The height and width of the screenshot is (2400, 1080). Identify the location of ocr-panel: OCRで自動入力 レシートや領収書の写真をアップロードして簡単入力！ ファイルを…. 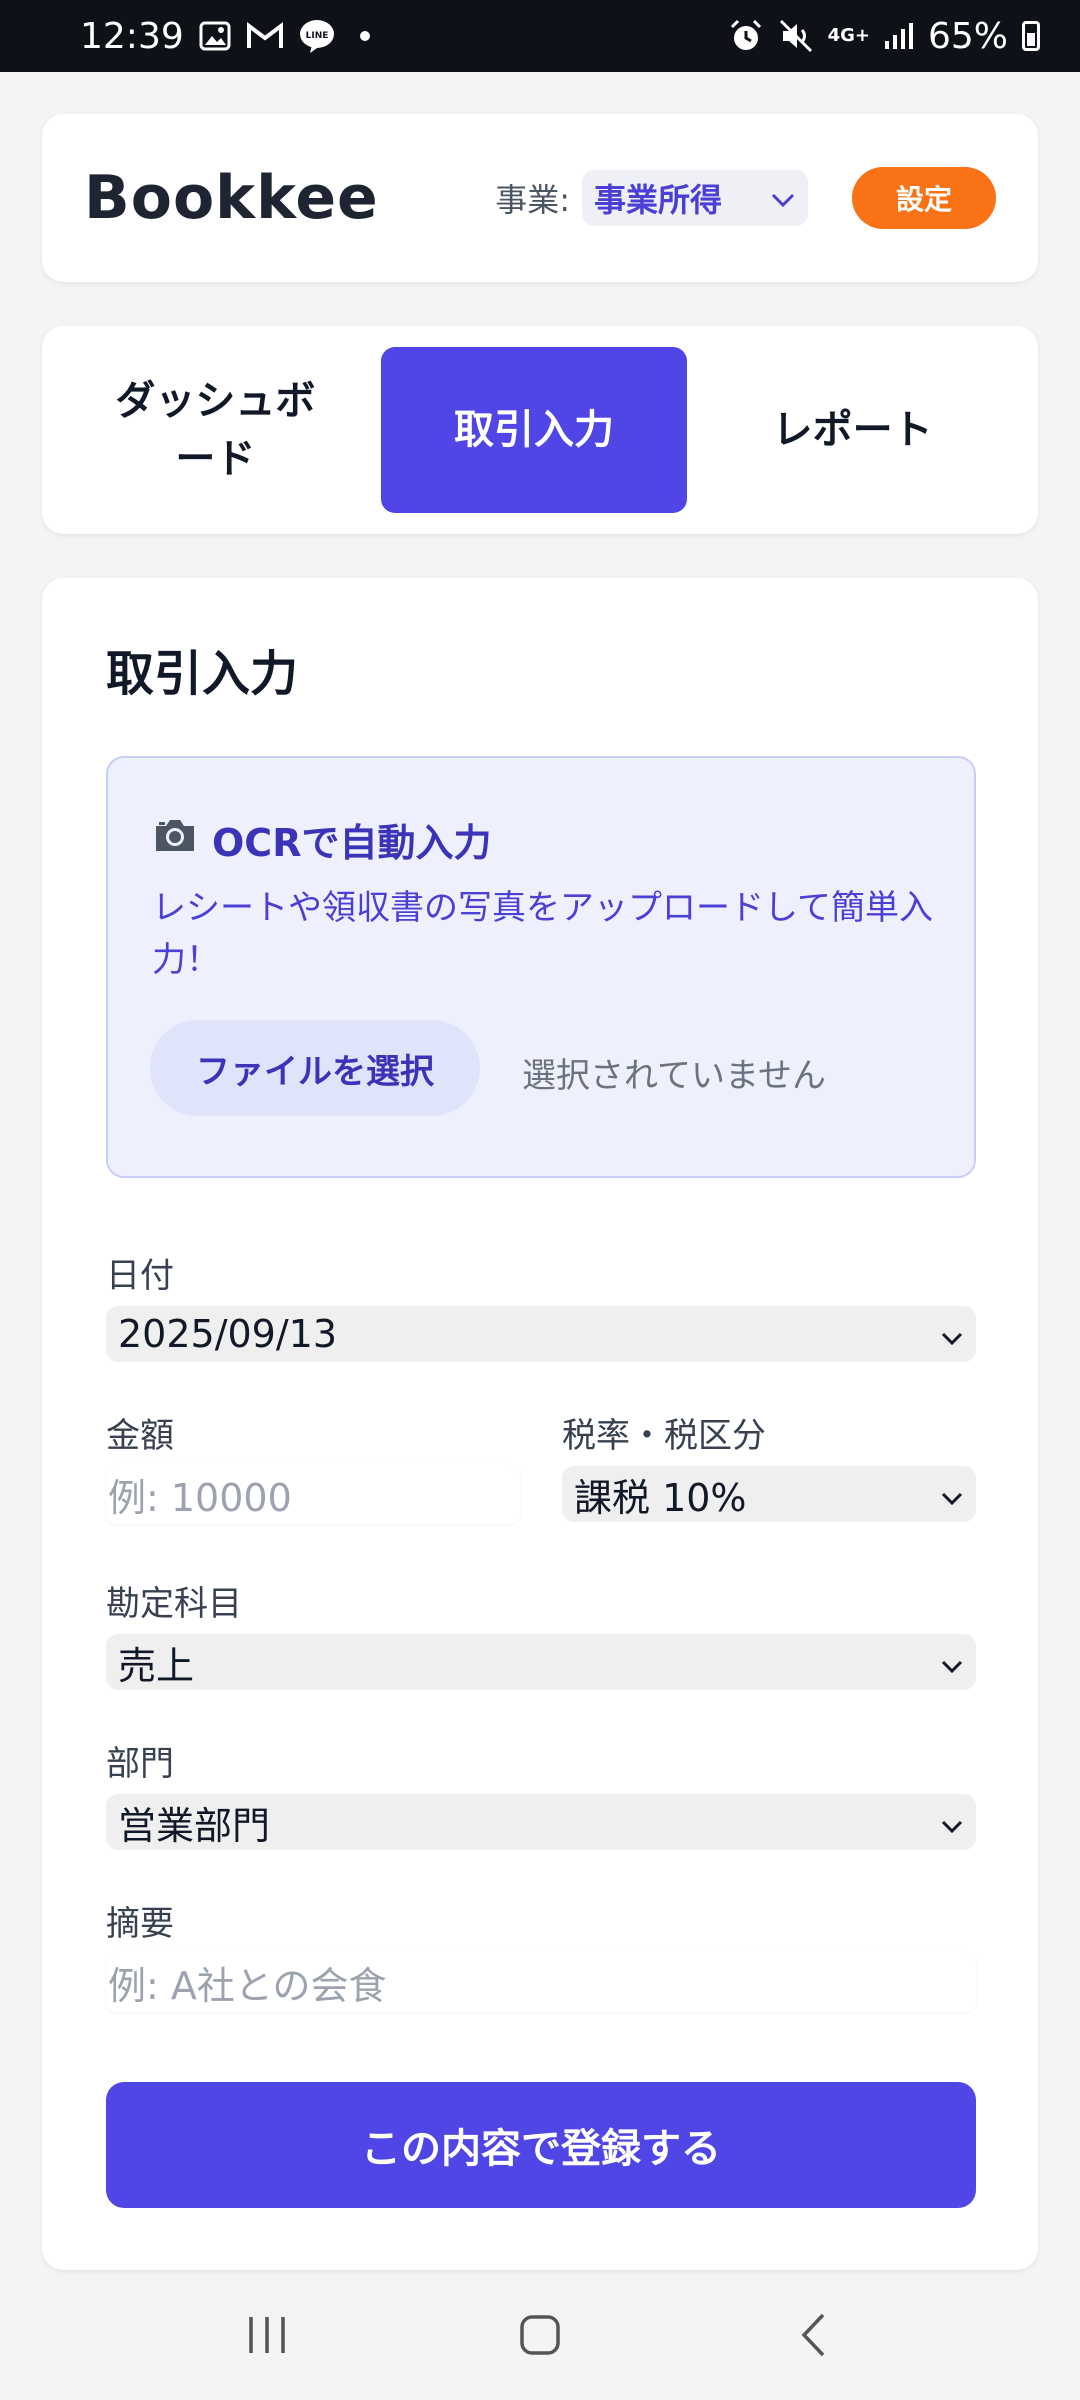
(541, 967).